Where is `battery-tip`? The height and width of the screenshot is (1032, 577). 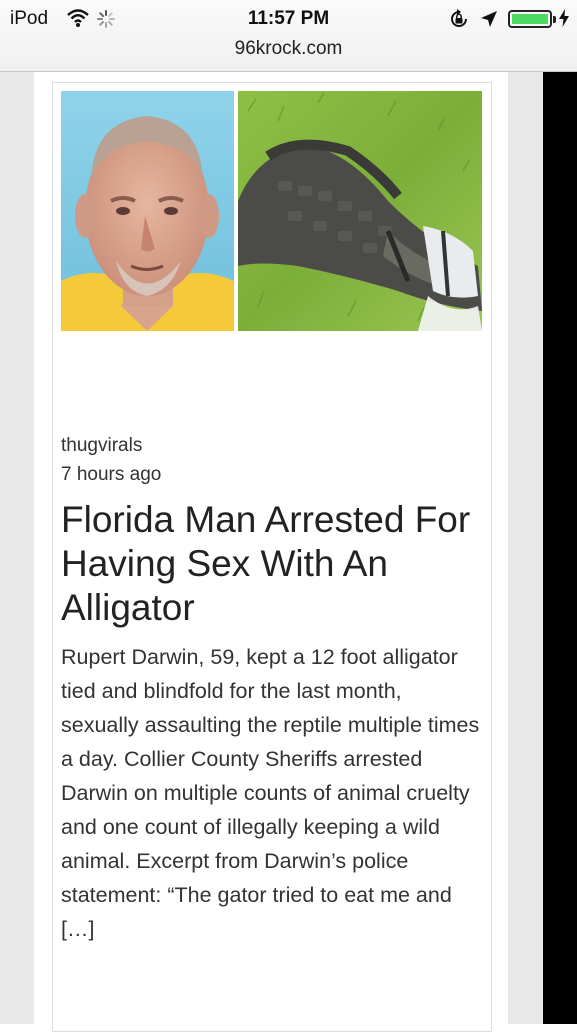 battery-tip is located at coordinates (554, 19).